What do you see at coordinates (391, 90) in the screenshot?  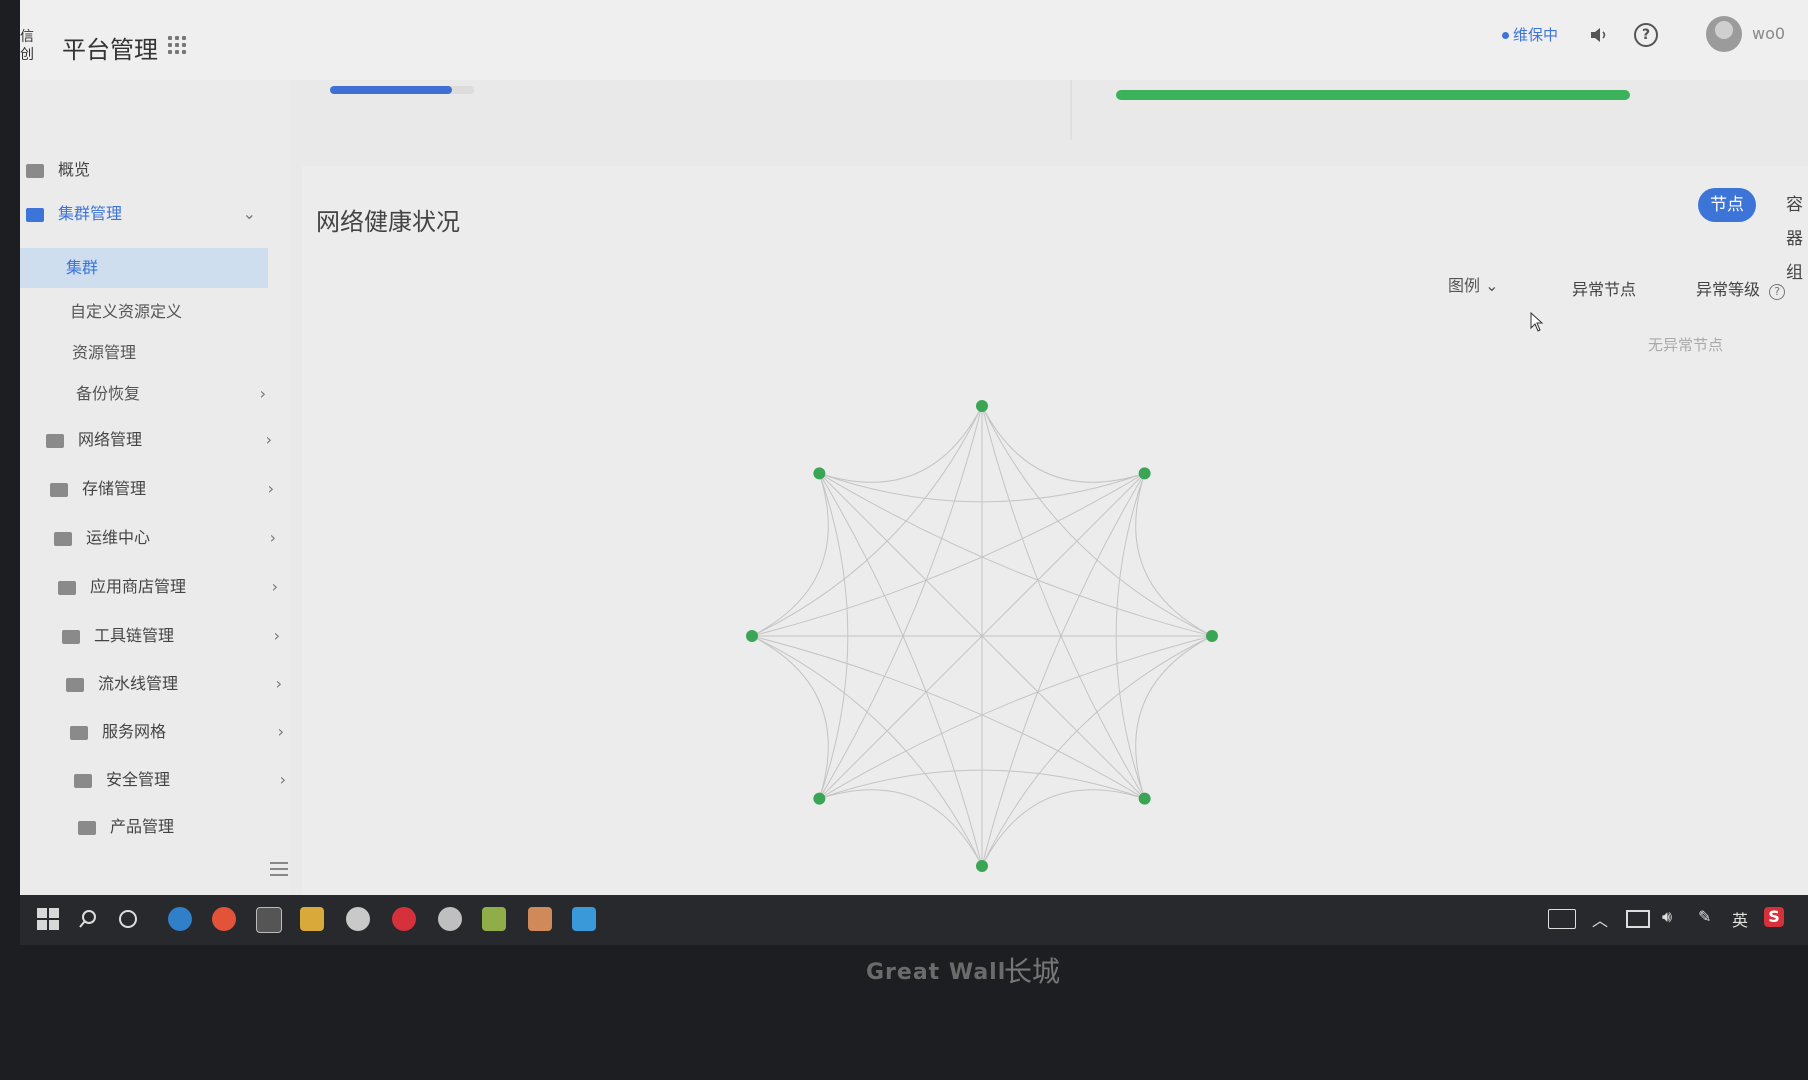 I see `mini-progress-fill` at bounding box center [391, 90].